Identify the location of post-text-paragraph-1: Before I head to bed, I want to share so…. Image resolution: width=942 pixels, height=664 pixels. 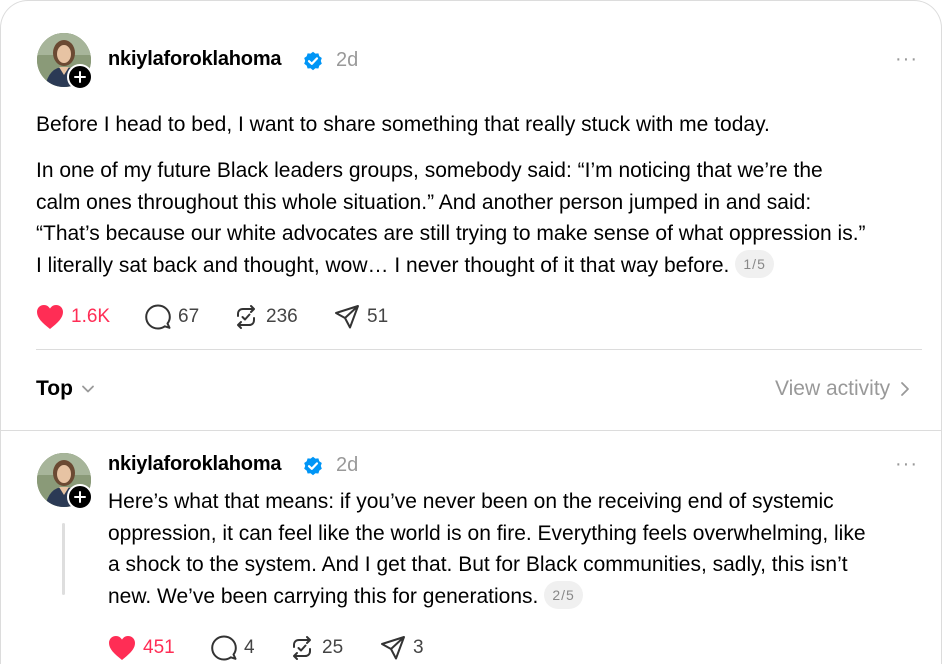
(403, 124).